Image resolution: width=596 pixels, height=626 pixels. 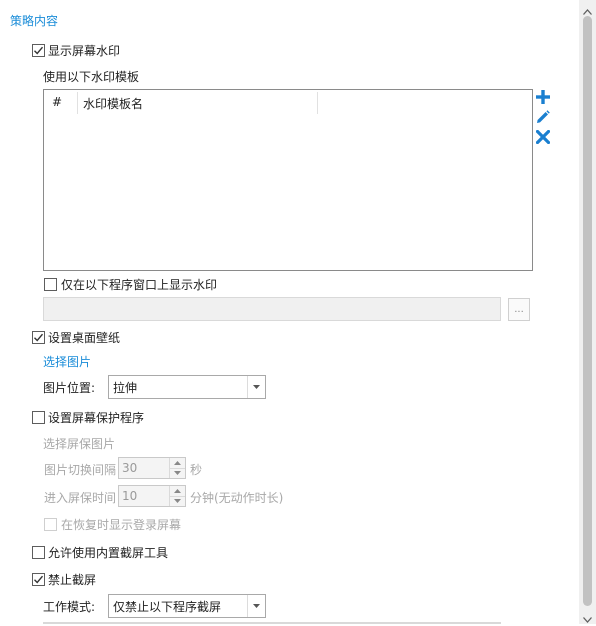 I want to click on section-title: 策略内容, so click(x=34, y=21).